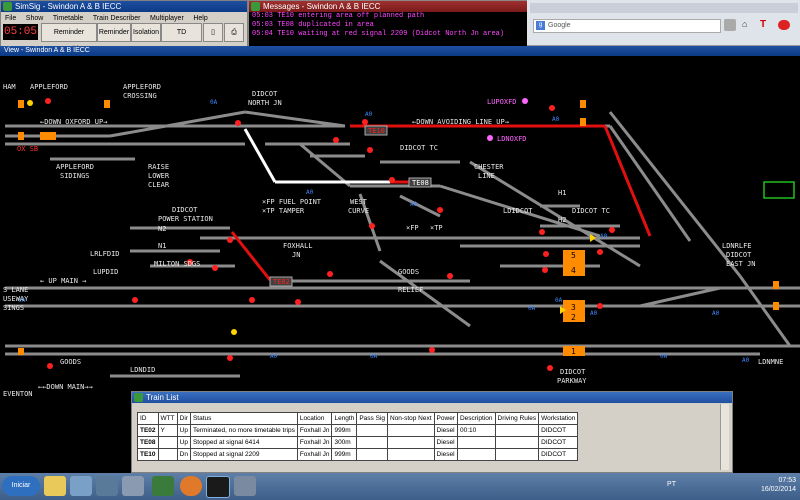 This screenshot has height=500, width=800. Describe the element at coordinates (314, 418) in the screenshot. I see `column-header: Location` at that location.